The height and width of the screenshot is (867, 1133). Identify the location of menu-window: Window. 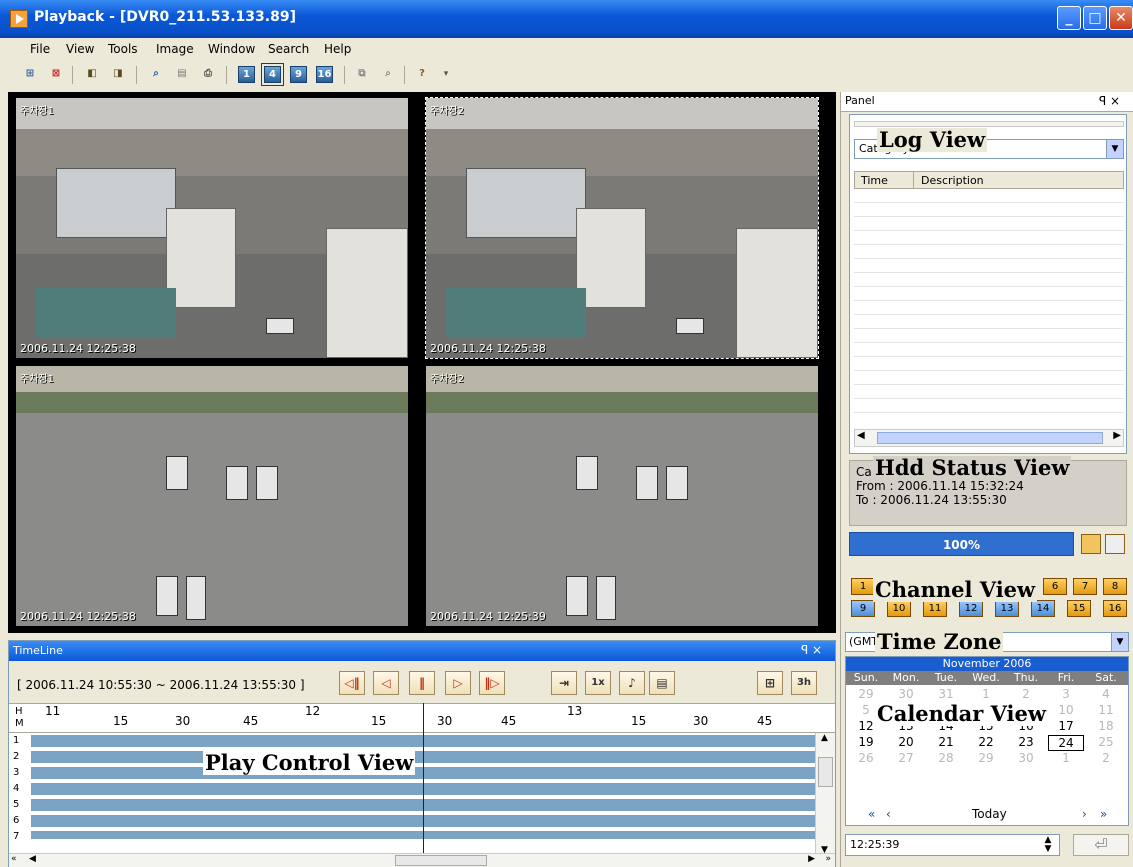
(231, 49).